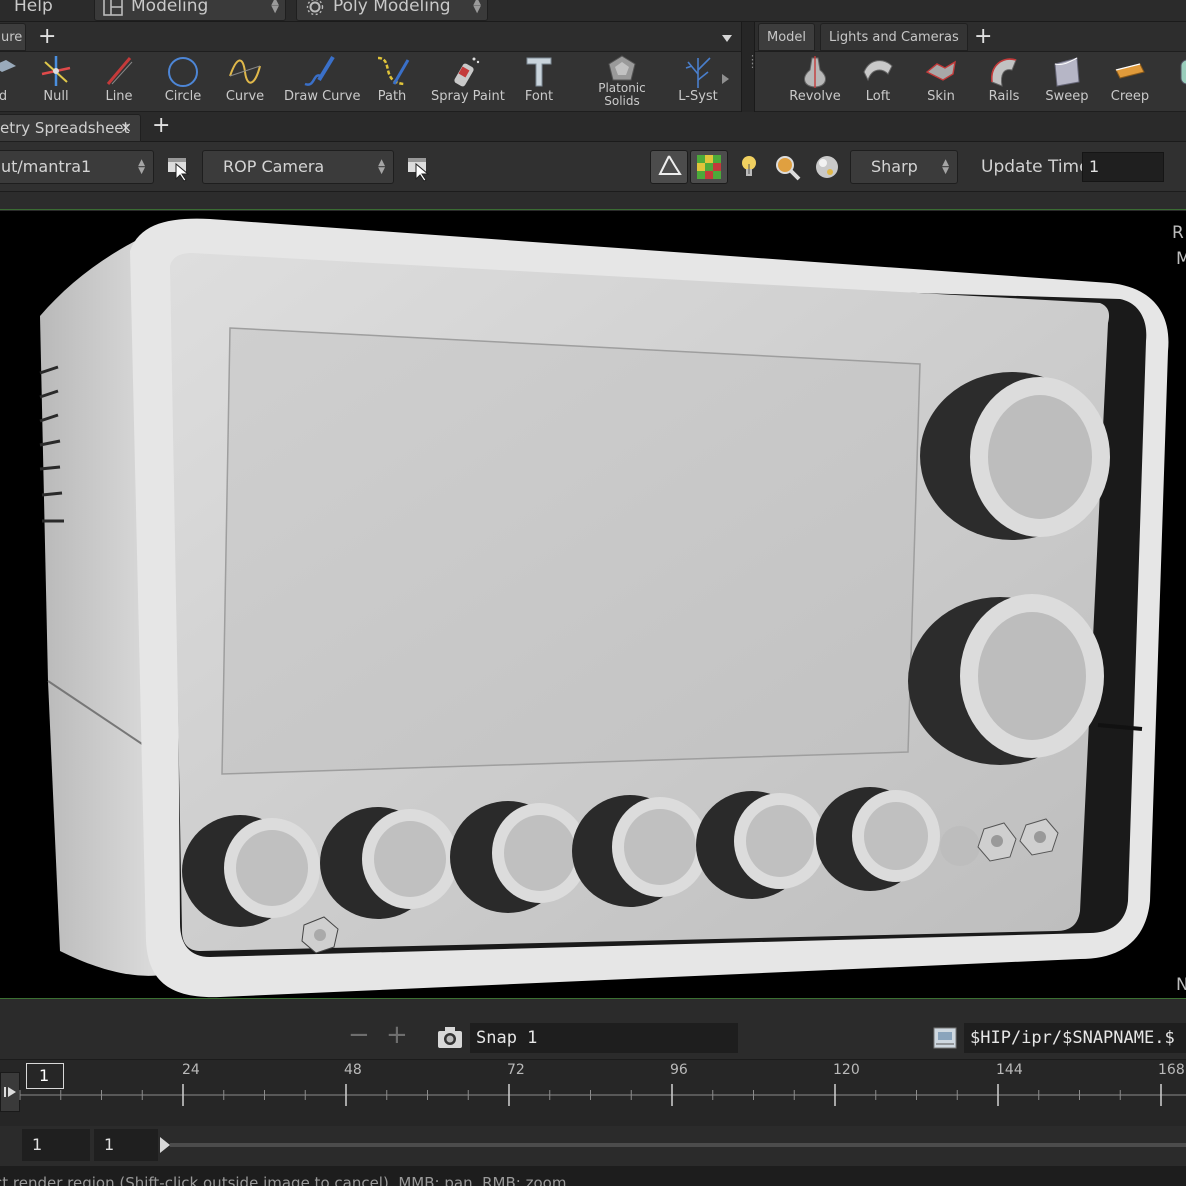 The height and width of the screenshot is (1186, 1186). What do you see at coordinates (33, 8) in the screenshot?
I see `menu-help: Help` at bounding box center [33, 8].